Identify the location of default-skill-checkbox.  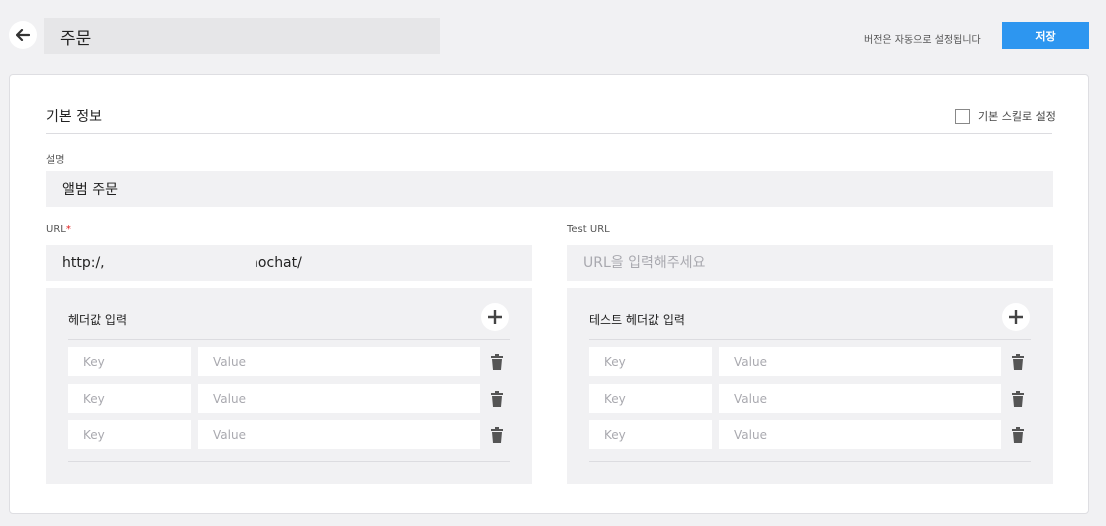
(962, 116).